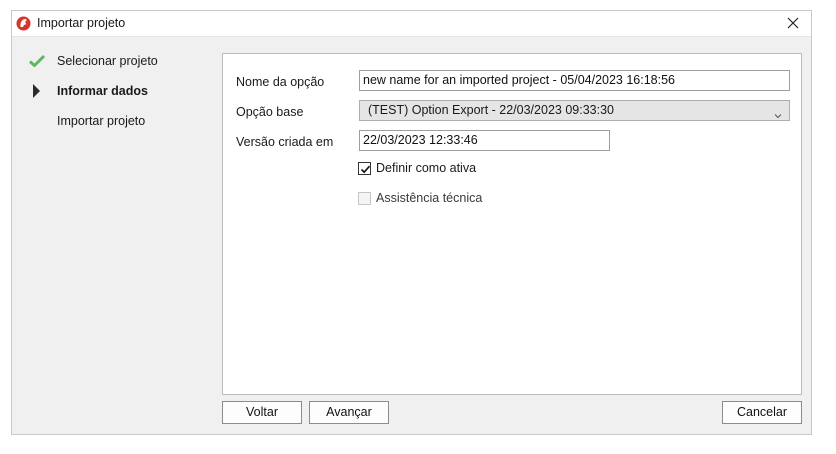  What do you see at coordinates (411, 24) in the screenshot?
I see `title-bar: Importar projeto` at bounding box center [411, 24].